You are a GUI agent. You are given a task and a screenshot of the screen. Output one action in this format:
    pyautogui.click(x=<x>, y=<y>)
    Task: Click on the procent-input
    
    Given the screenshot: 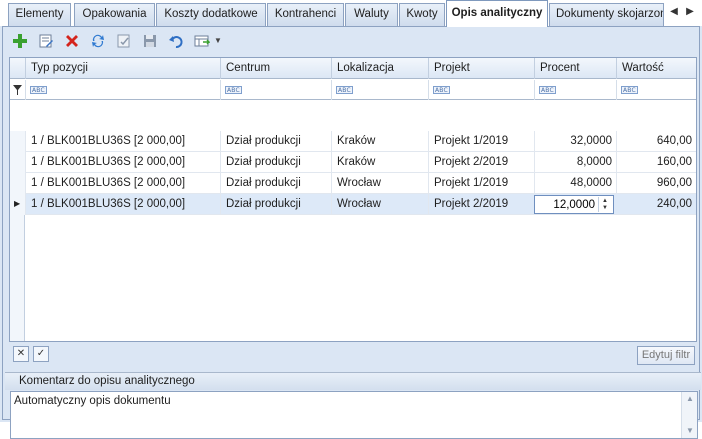 What is the action you would take?
    pyautogui.click(x=566, y=204)
    